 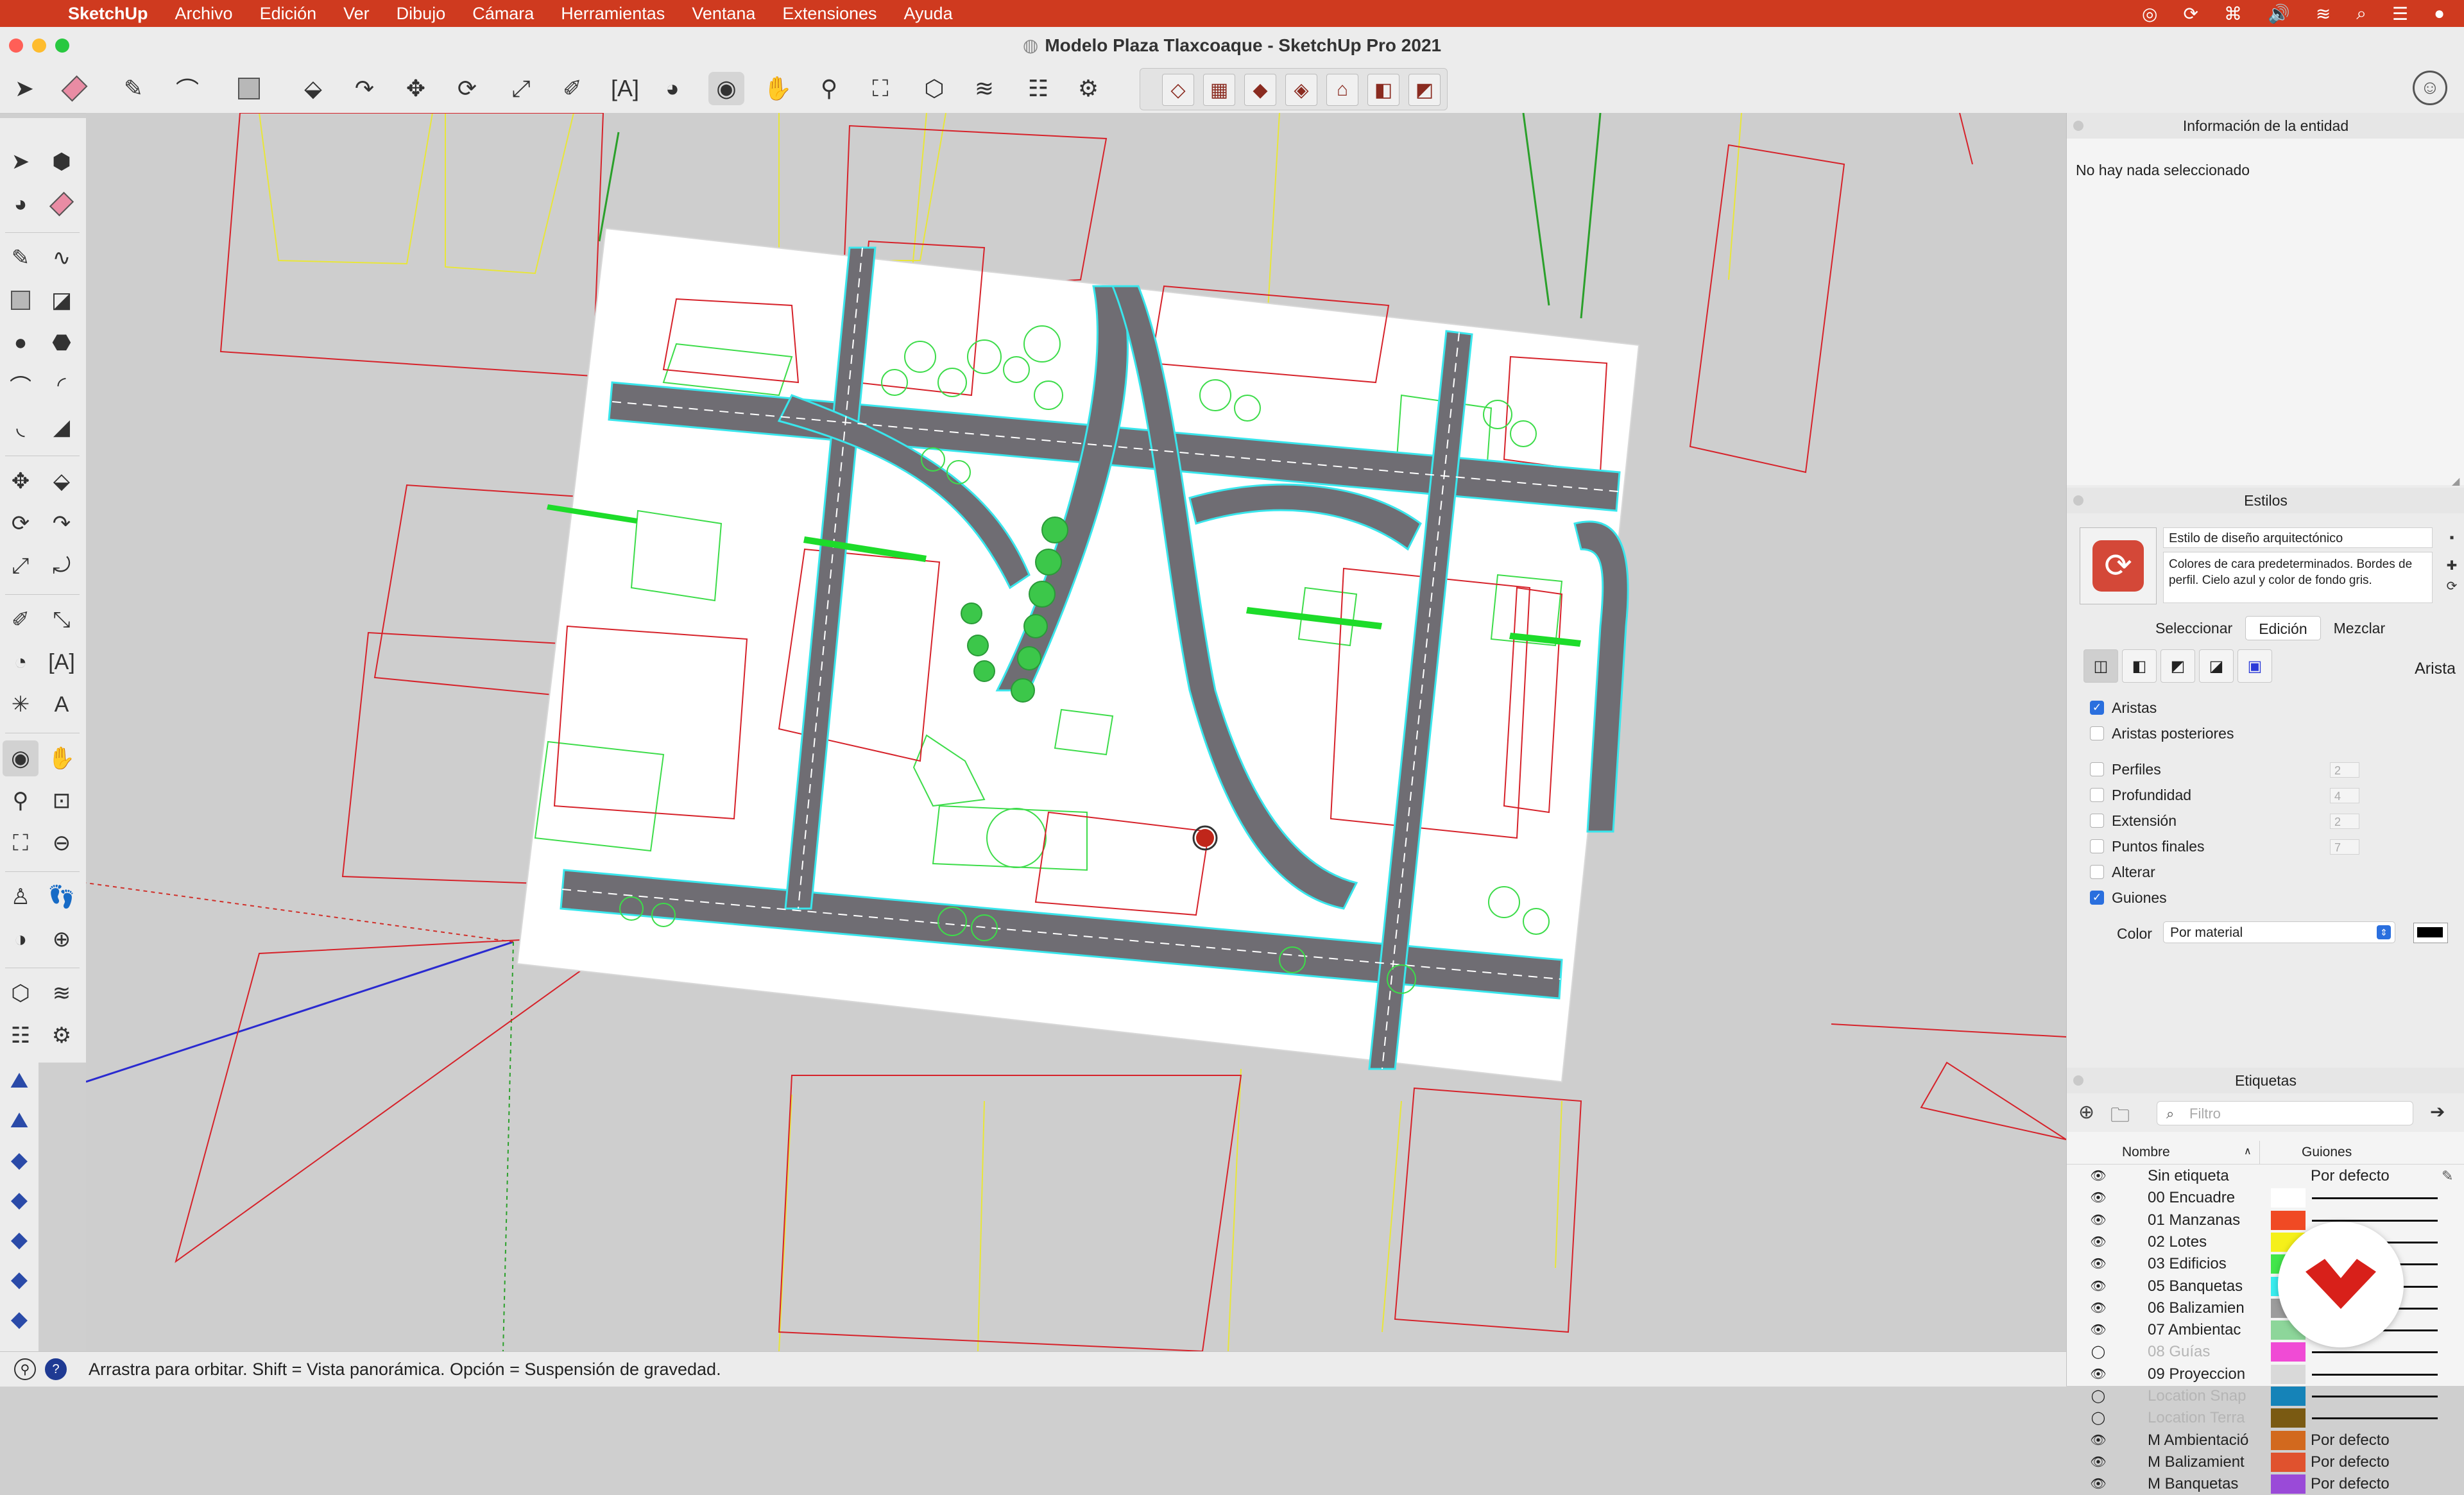 I want to click on push-pull-icon: ⬙, so click(x=62, y=481).